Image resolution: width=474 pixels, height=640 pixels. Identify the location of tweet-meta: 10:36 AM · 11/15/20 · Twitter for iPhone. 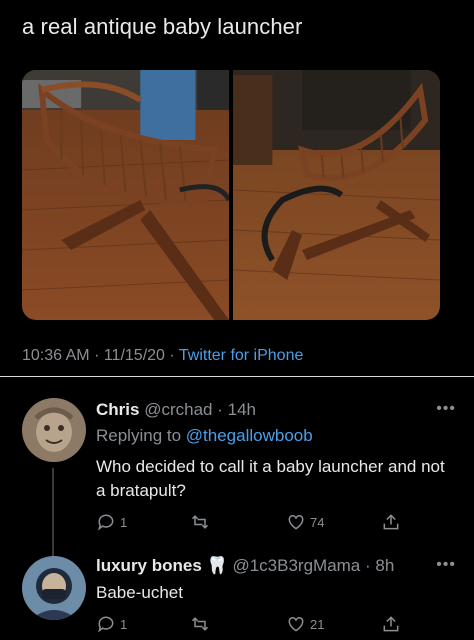
(162, 356).